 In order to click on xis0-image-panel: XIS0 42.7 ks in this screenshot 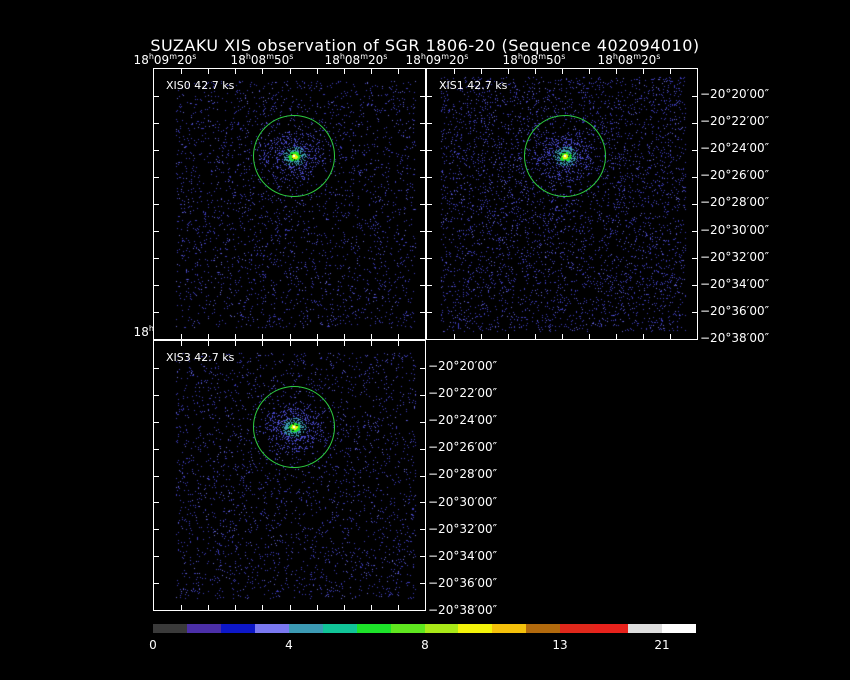, I will do `click(289, 204)`.